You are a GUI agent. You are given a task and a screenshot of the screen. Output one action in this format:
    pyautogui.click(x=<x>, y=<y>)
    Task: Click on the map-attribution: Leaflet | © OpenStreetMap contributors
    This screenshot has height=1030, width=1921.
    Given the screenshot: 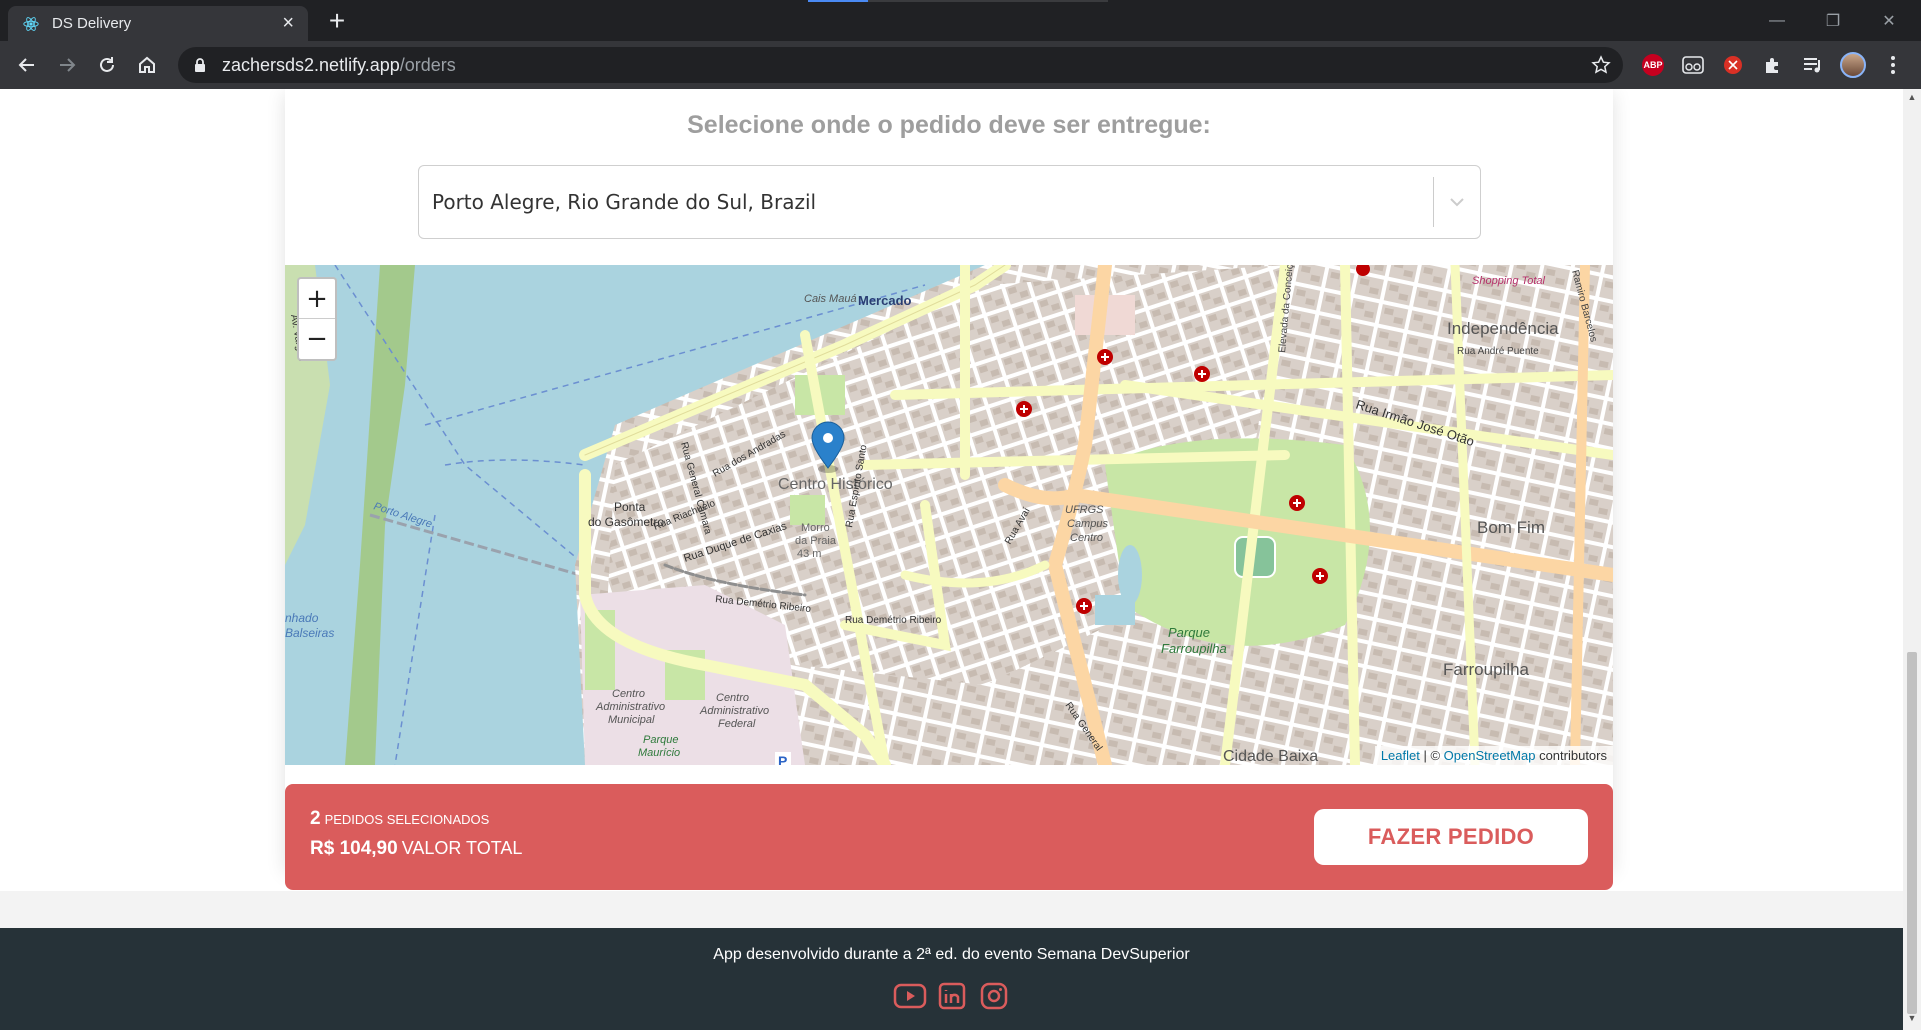 What is the action you would take?
    pyautogui.click(x=1493, y=755)
    